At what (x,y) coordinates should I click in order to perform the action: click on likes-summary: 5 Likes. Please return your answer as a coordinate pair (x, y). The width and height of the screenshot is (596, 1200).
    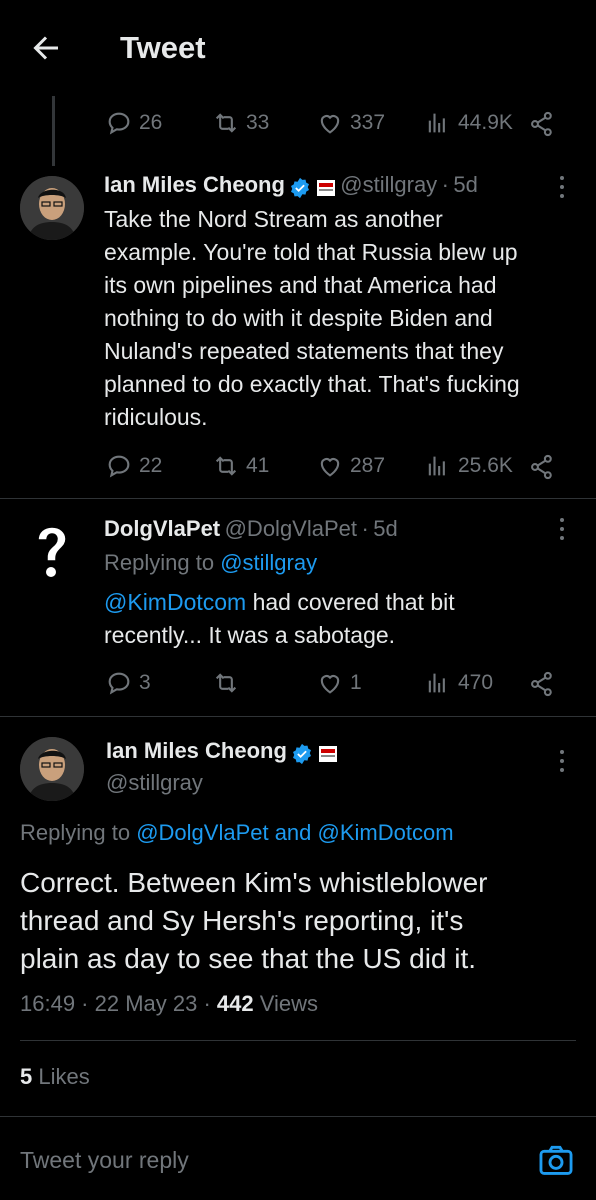
    Looking at the image, I should click on (55, 1077).